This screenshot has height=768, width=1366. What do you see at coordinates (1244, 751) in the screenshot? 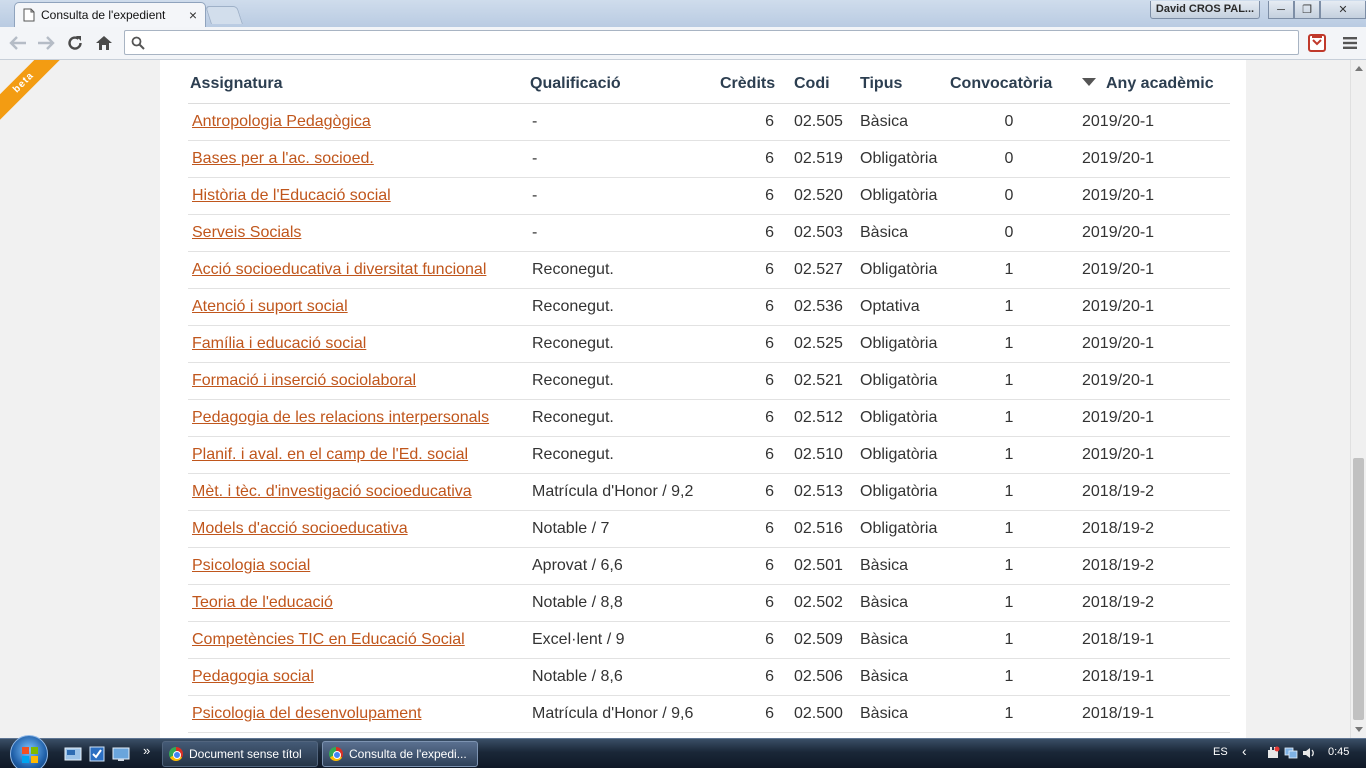
I see `tray-expand-arrow: ‹` at bounding box center [1244, 751].